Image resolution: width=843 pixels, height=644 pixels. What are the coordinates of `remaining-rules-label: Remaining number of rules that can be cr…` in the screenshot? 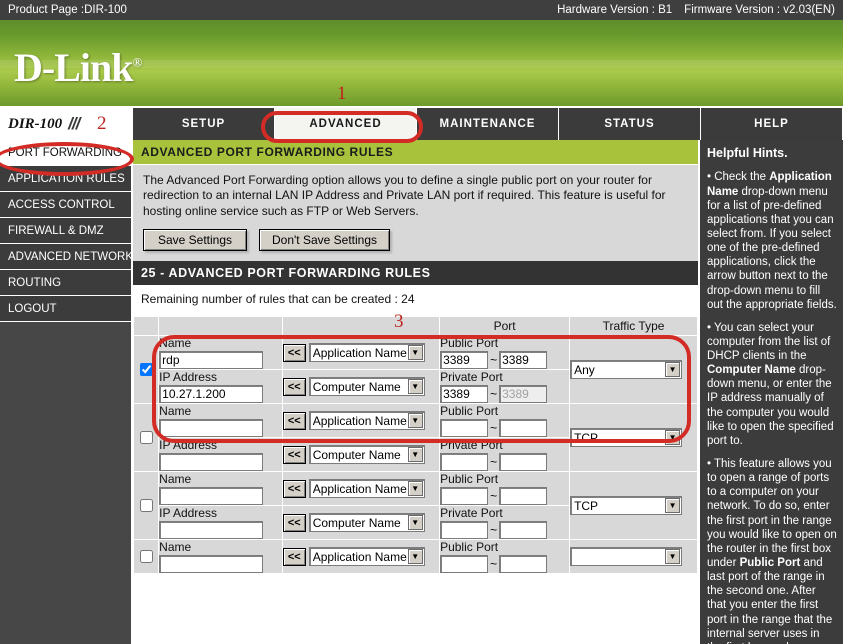 It's located at (269, 299).